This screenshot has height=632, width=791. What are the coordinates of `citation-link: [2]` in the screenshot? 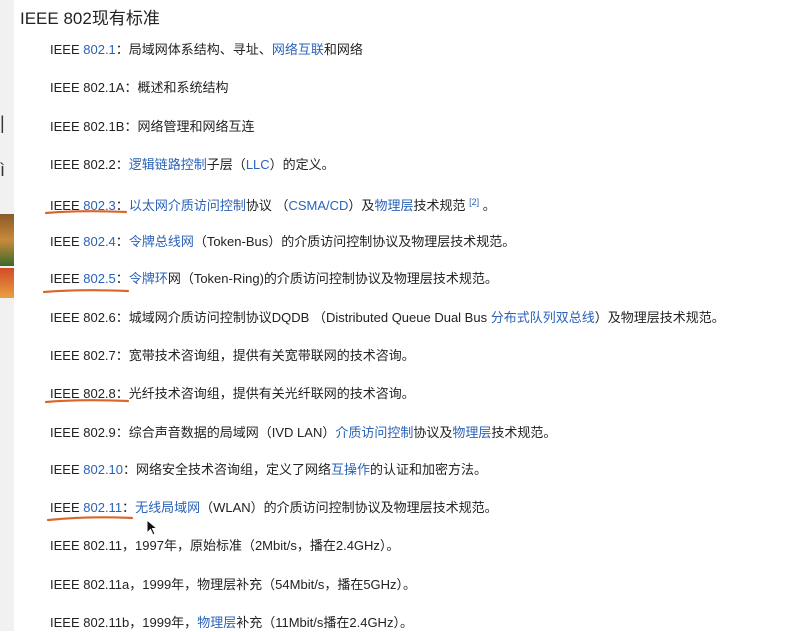 It's located at (474, 202).